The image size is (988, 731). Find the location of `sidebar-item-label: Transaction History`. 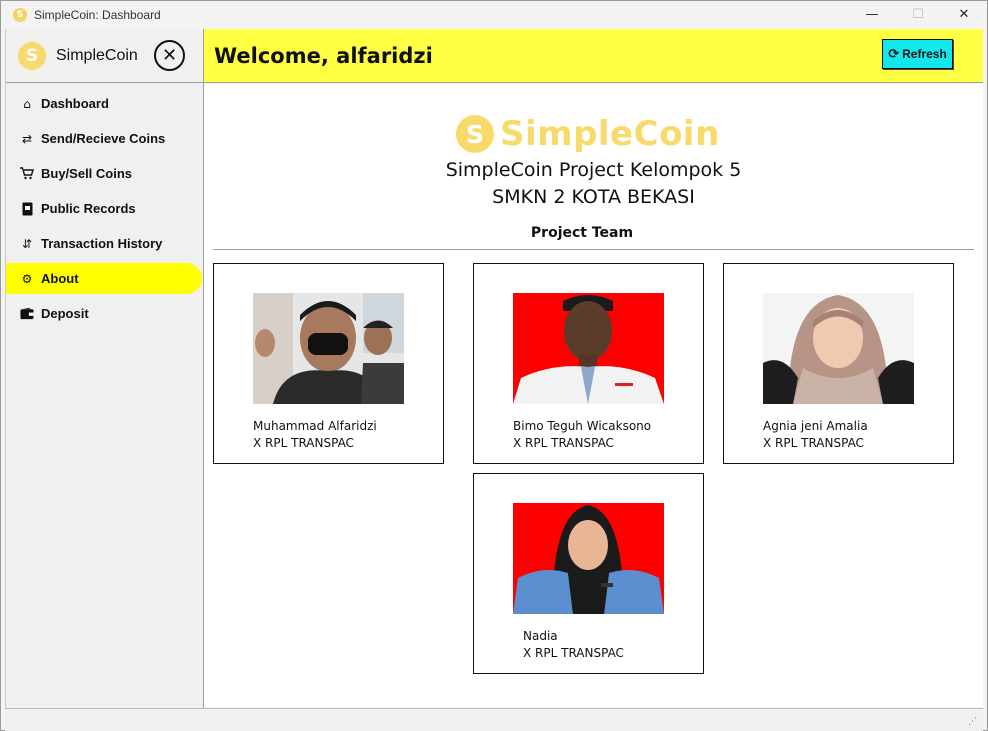

sidebar-item-label: Transaction History is located at coordinates (102, 243).